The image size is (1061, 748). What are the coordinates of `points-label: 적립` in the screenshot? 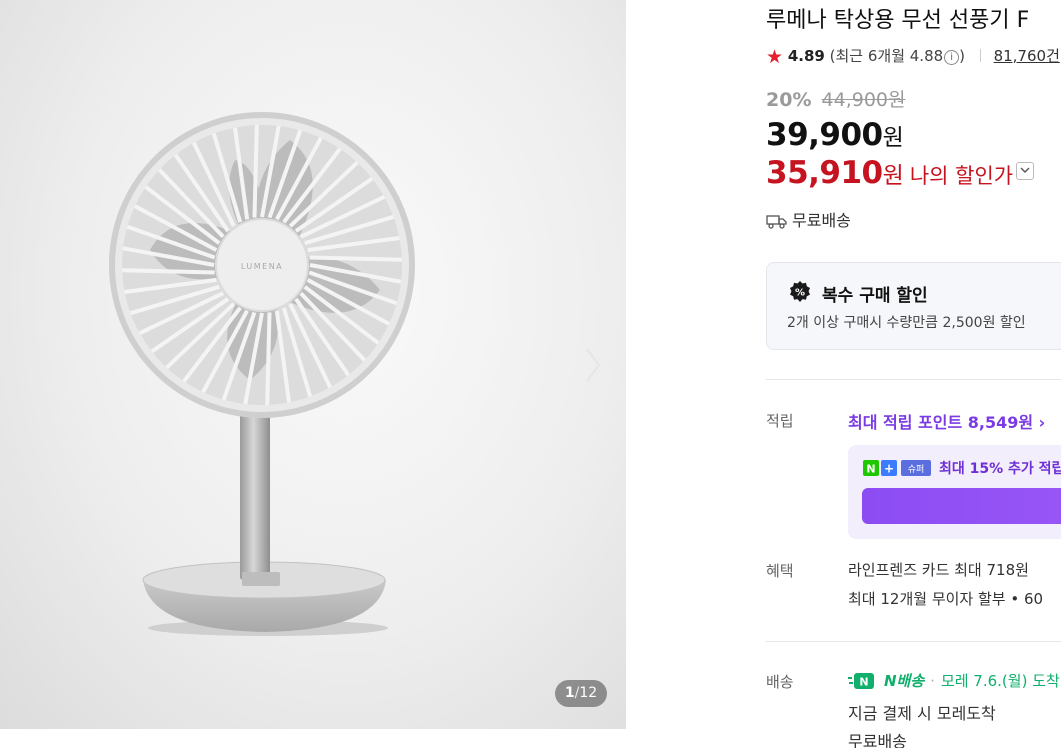 It's located at (780, 421).